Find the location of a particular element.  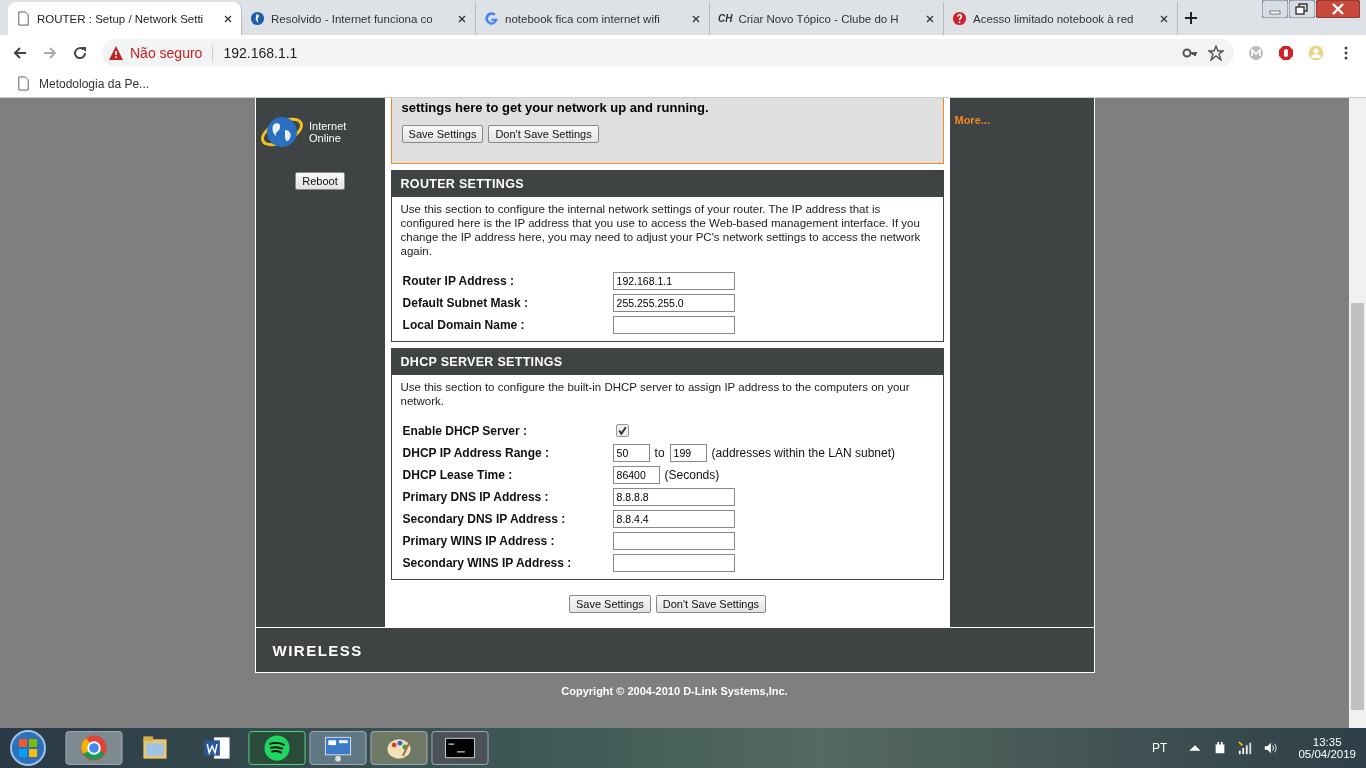

field-label: Primary DNS IP Address : is located at coordinates (475, 496).